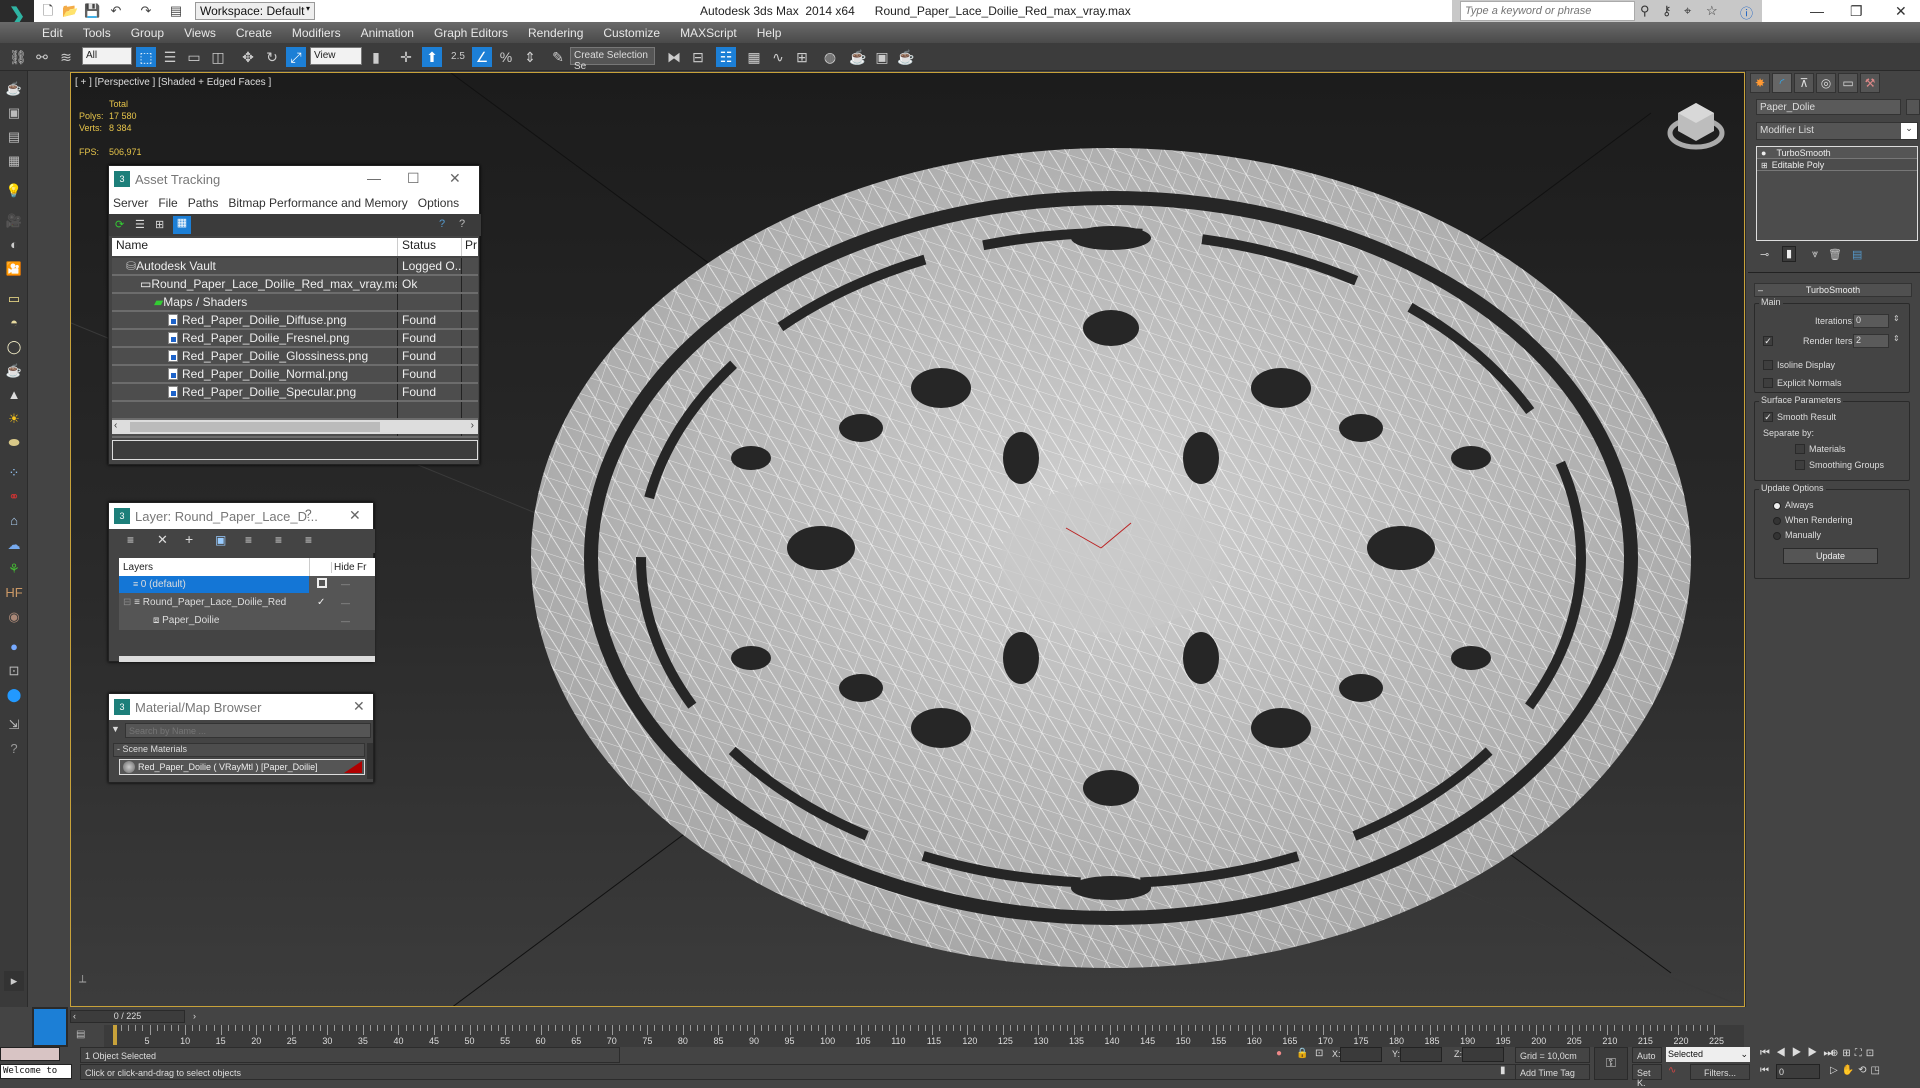  I want to click on layer-row: ⊟ ≡ Round_Paper_Lace_Doilie_Red ✓ —, so click(247, 603).